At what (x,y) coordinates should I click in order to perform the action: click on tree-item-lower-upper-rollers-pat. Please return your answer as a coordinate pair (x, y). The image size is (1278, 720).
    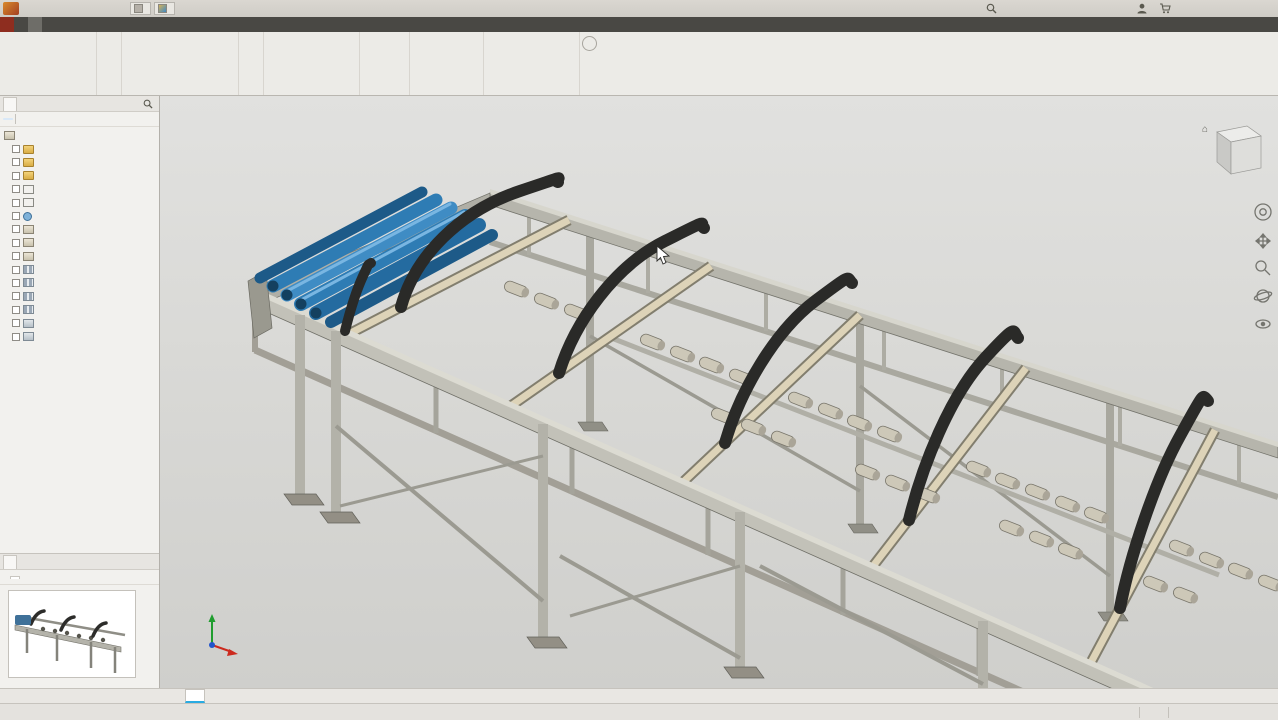
    Looking at the image, I should click on (84, 282).